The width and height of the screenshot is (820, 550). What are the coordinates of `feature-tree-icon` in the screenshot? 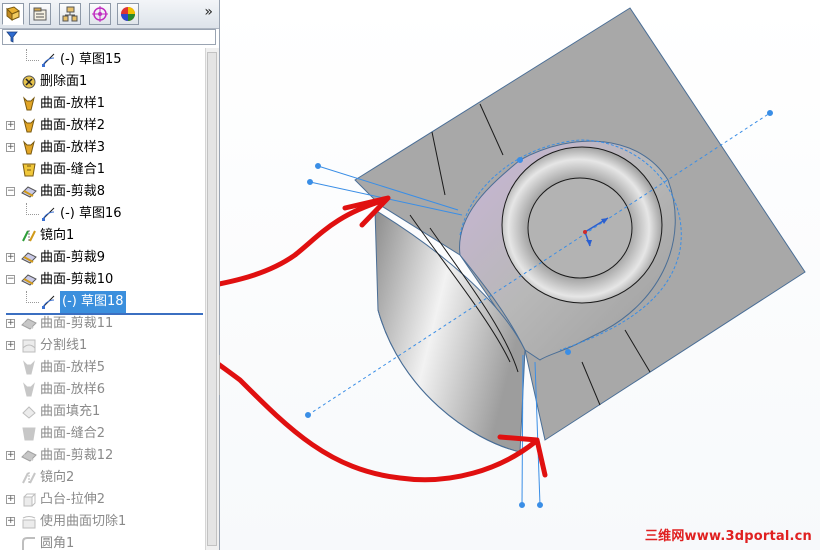 It's located at (13, 14).